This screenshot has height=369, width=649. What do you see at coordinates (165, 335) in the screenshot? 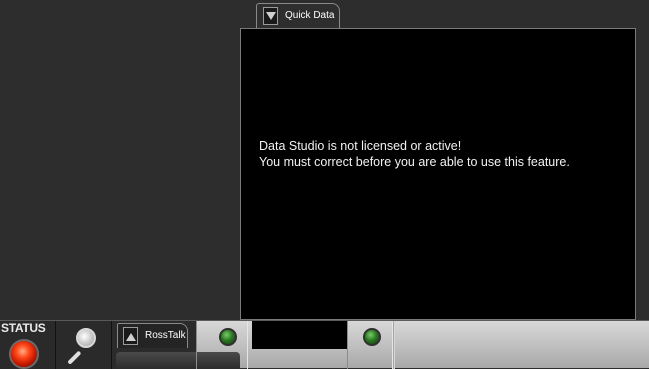
I see `rosstalk-tab-label: RossTalk` at bounding box center [165, 335].